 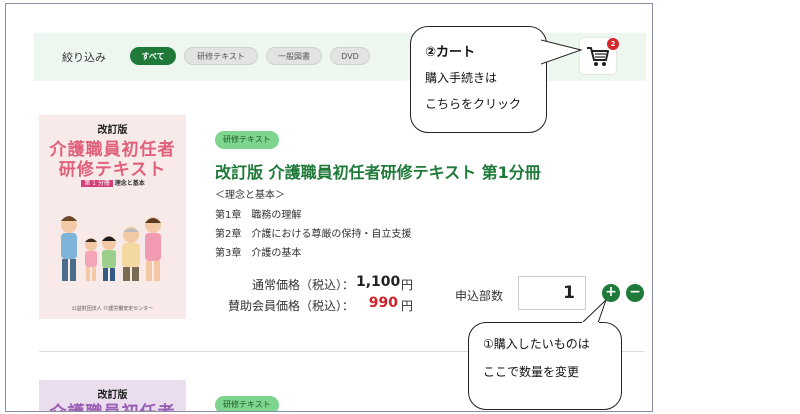 What do you see at coordinates (84, 57) in the screenshot?
I see `filter-label: 絞り込み` at bounding box center [84, 57].